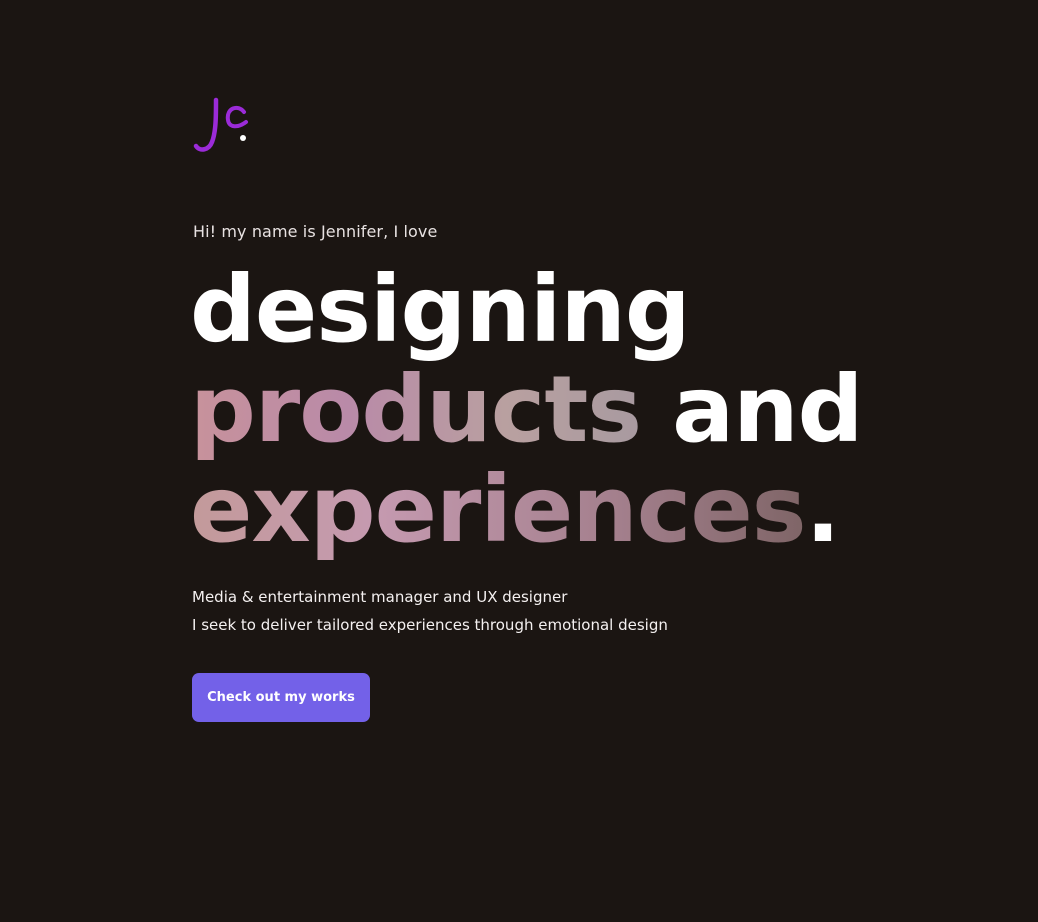  I want to click on intro-text: Hi! my name is Jennifer, I love, so click(315, 231).